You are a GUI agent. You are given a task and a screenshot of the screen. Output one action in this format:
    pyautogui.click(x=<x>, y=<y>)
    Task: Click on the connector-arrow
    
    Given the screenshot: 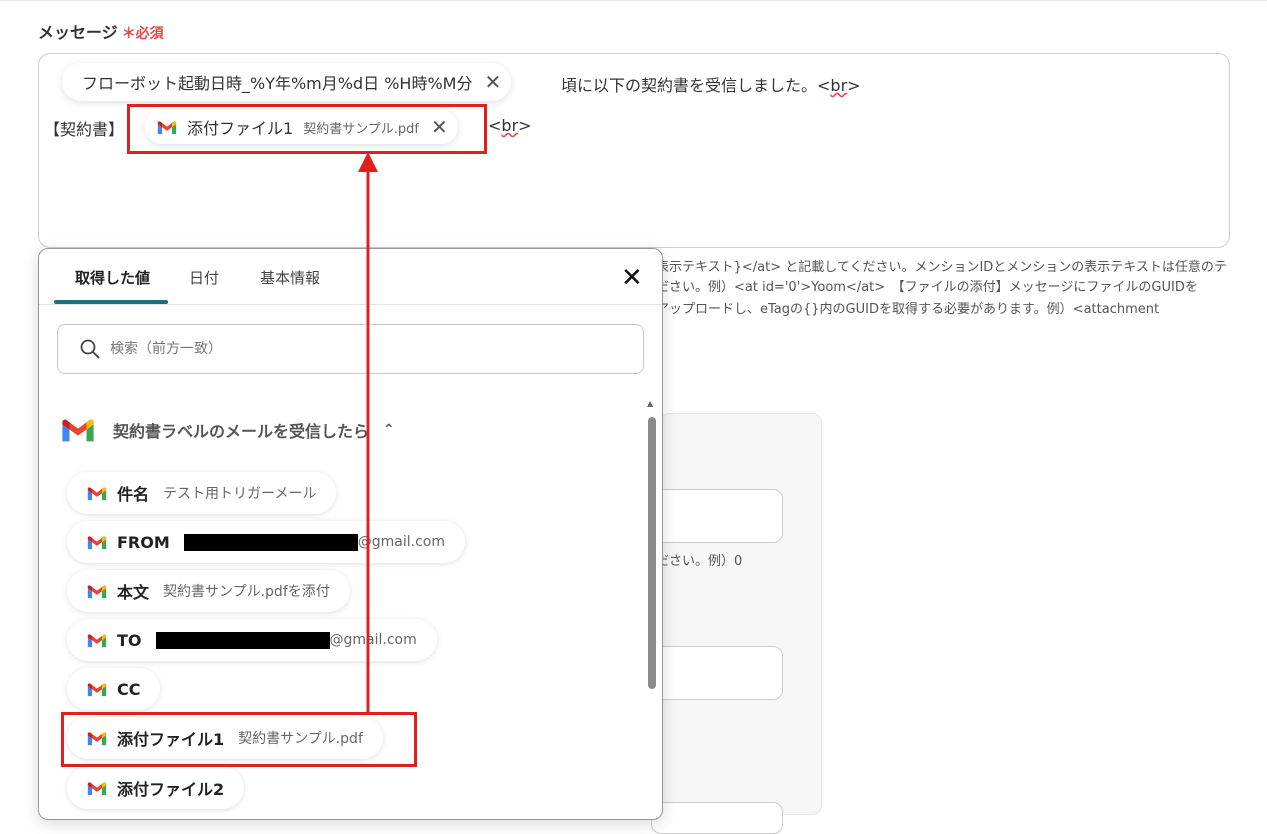 What is the action you would take?
    pyautogui.click(x=368, y=432)
    